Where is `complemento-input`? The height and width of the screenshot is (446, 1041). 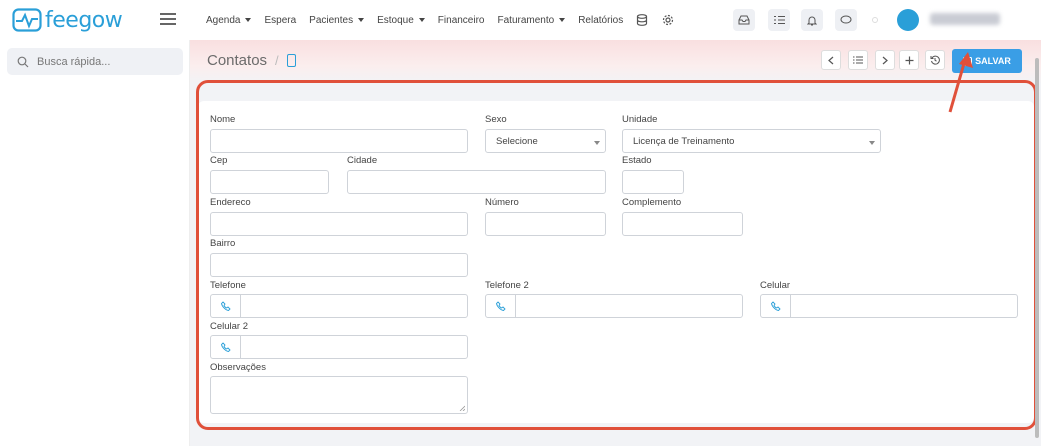 complemento-input is located at coordinates (682, 224).